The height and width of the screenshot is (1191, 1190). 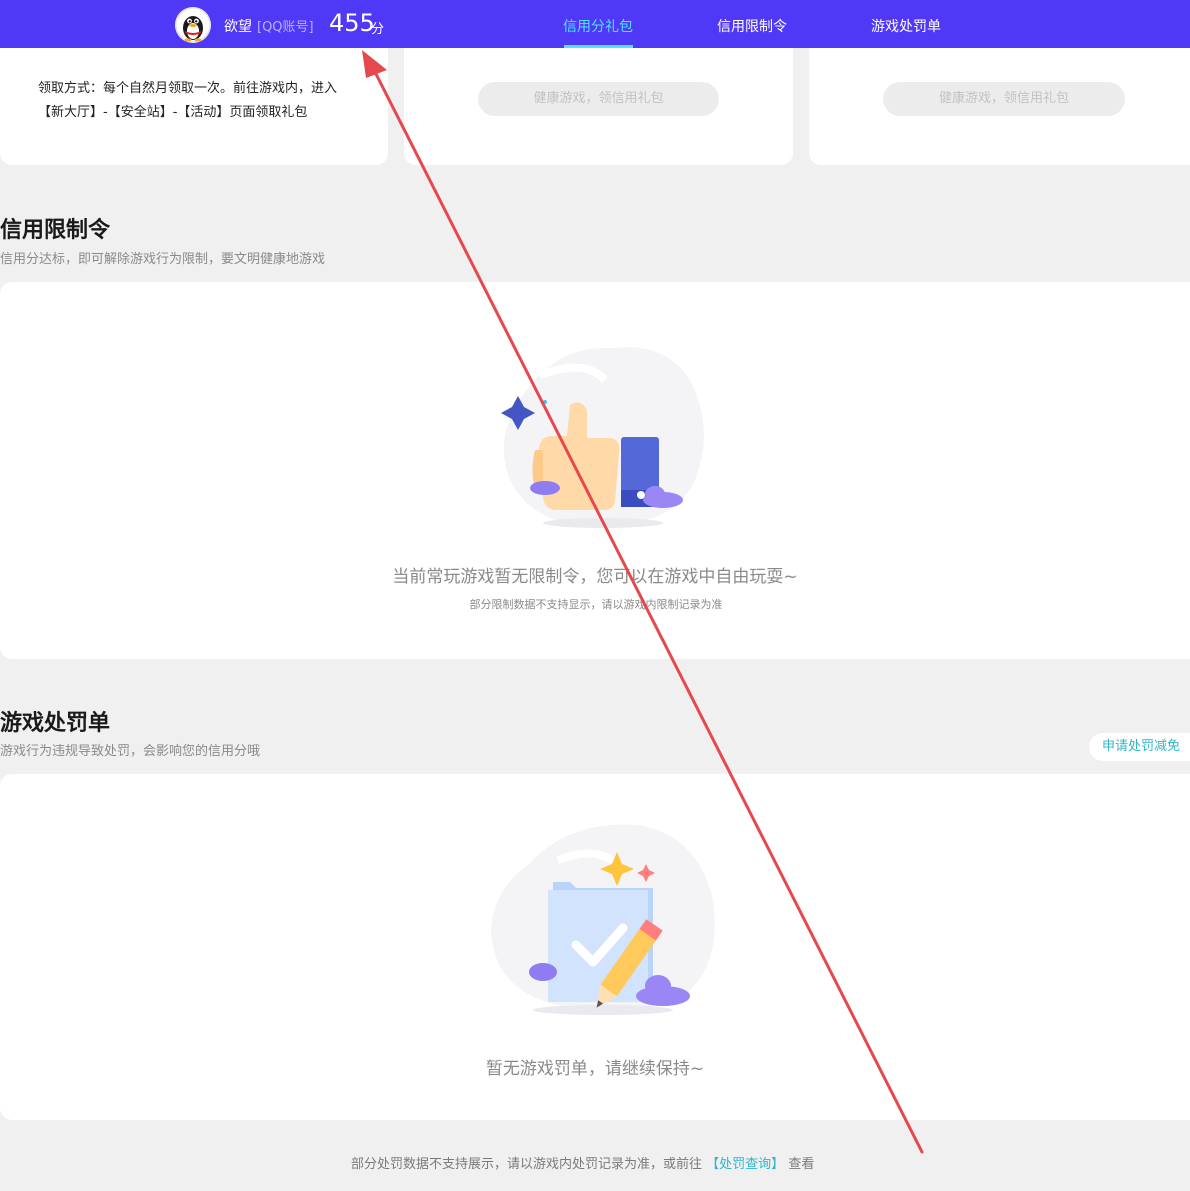 I want to click on user-nickname: 欲望, so click(x=238, y=27).